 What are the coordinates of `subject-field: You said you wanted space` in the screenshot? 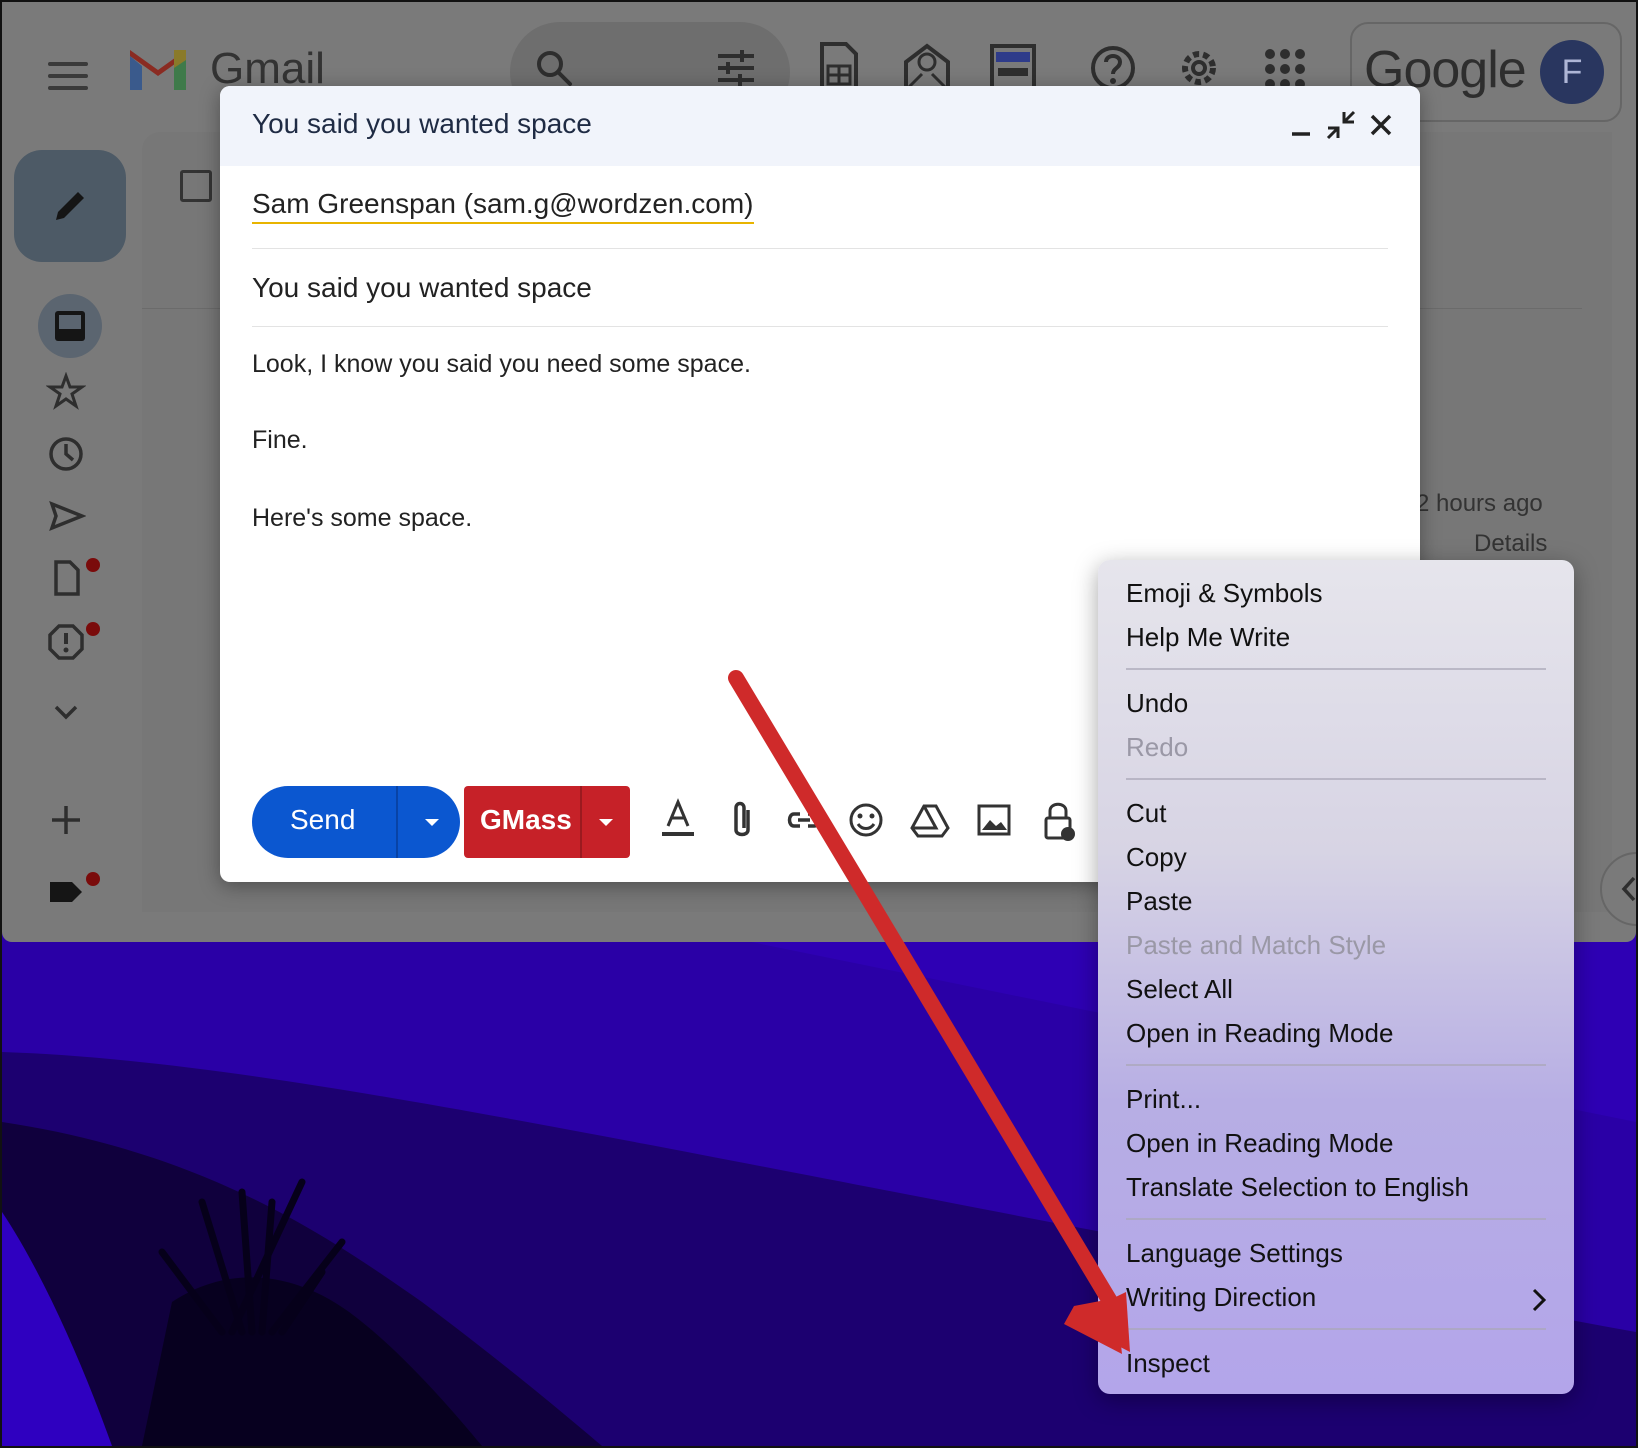 It's located at (820, 295).